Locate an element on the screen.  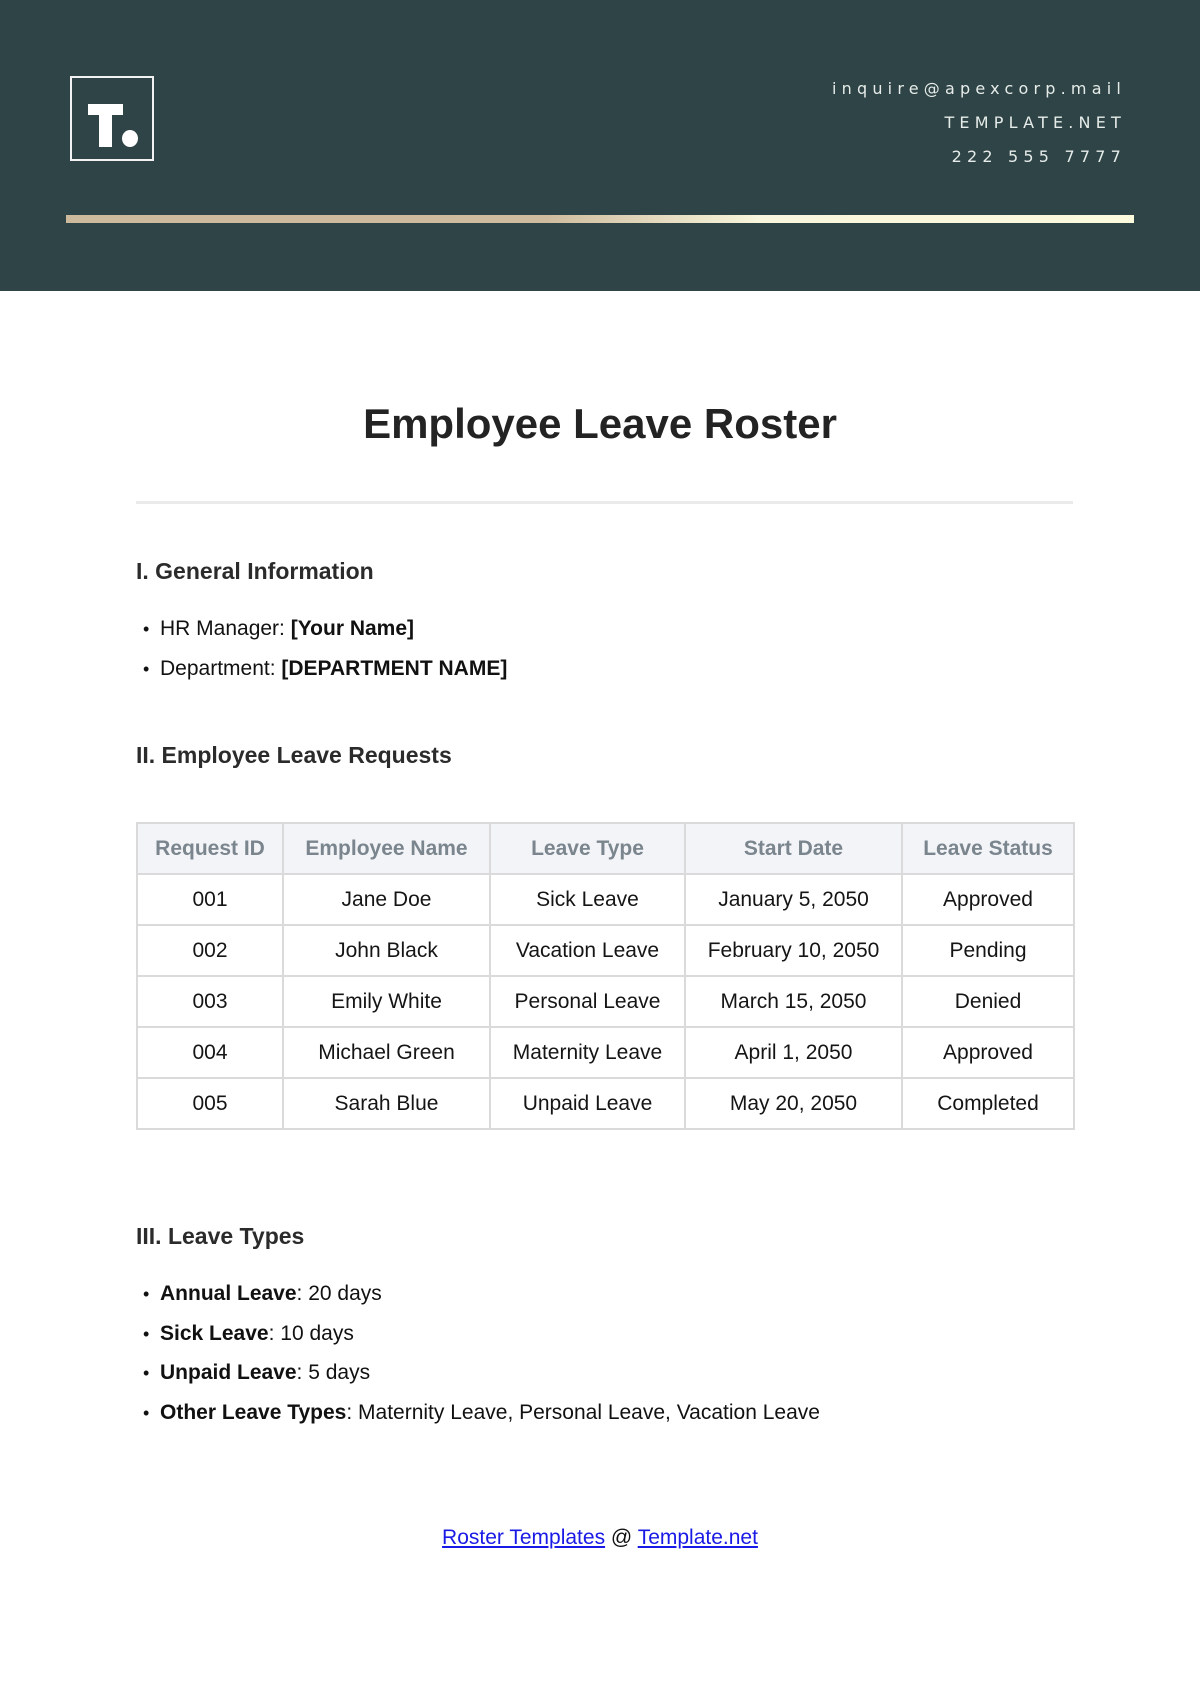
table-cell: 002 is located at coordinates (210, 950).